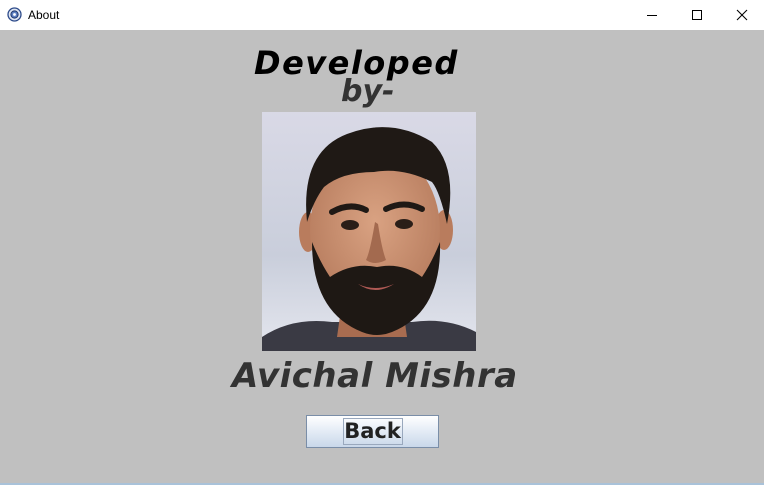 The image size is (764, 485). What do you see at coordinates (368, 91) in the screenshot?
I see `by-heading: by-` at bounding box center [368, 91].